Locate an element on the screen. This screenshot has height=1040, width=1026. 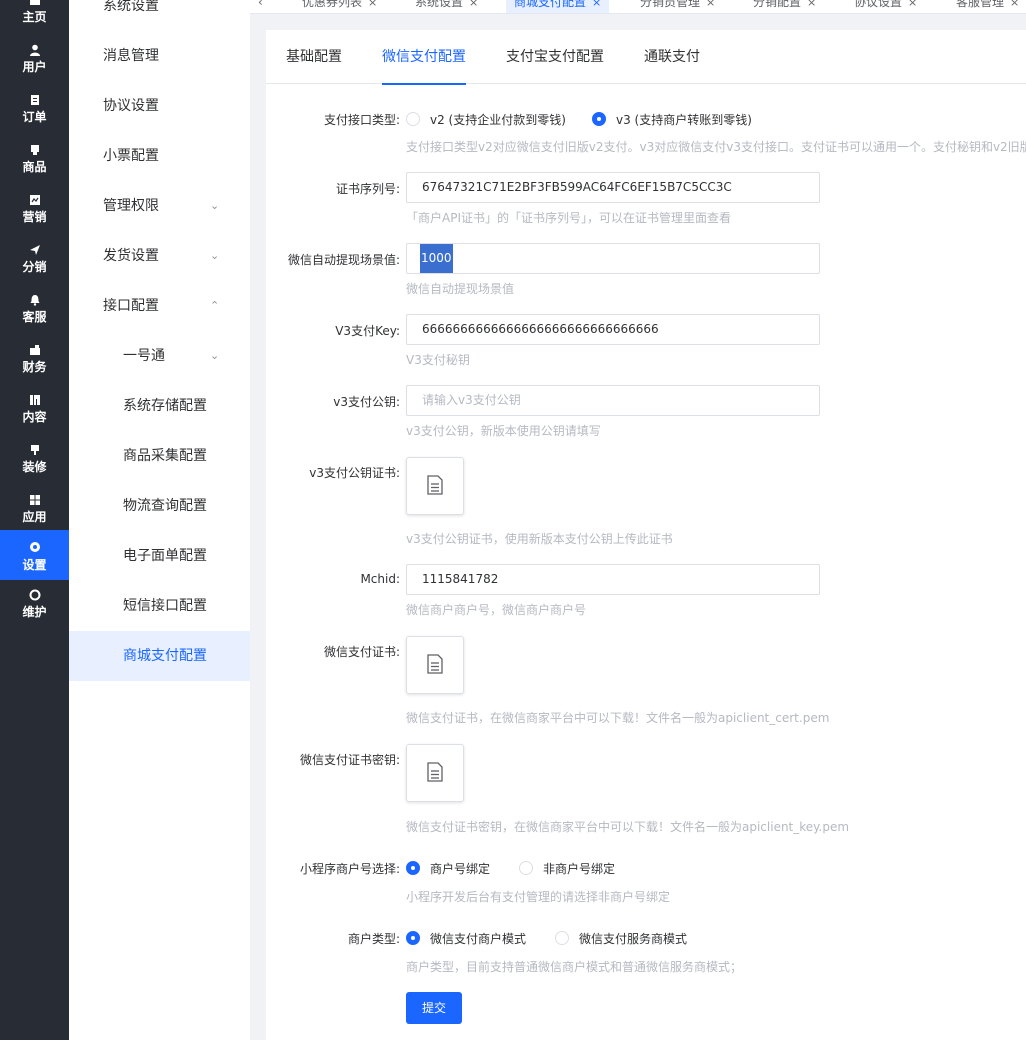
pay-type-label: 支付接口类型: is located at coordinates (361, 120).